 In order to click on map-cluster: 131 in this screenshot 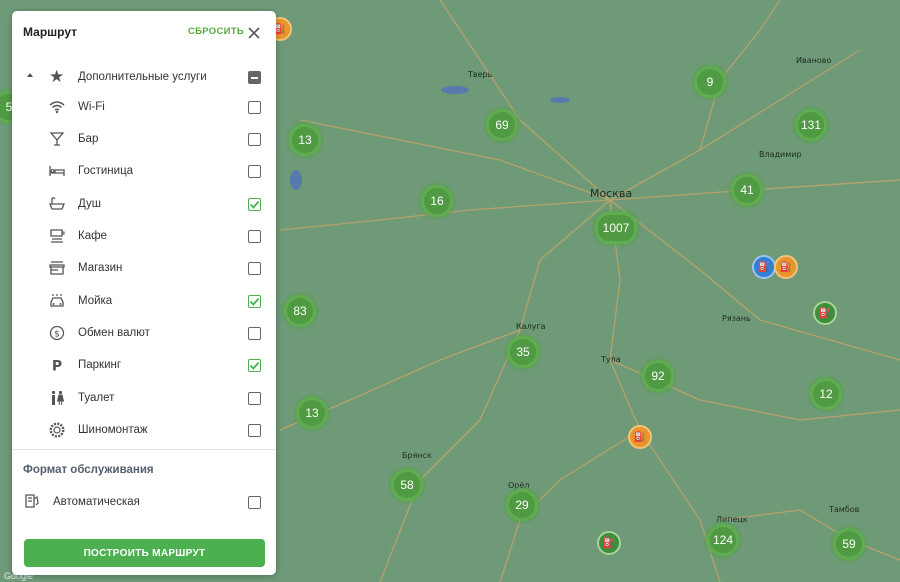, I will do `click(811, 125)`.